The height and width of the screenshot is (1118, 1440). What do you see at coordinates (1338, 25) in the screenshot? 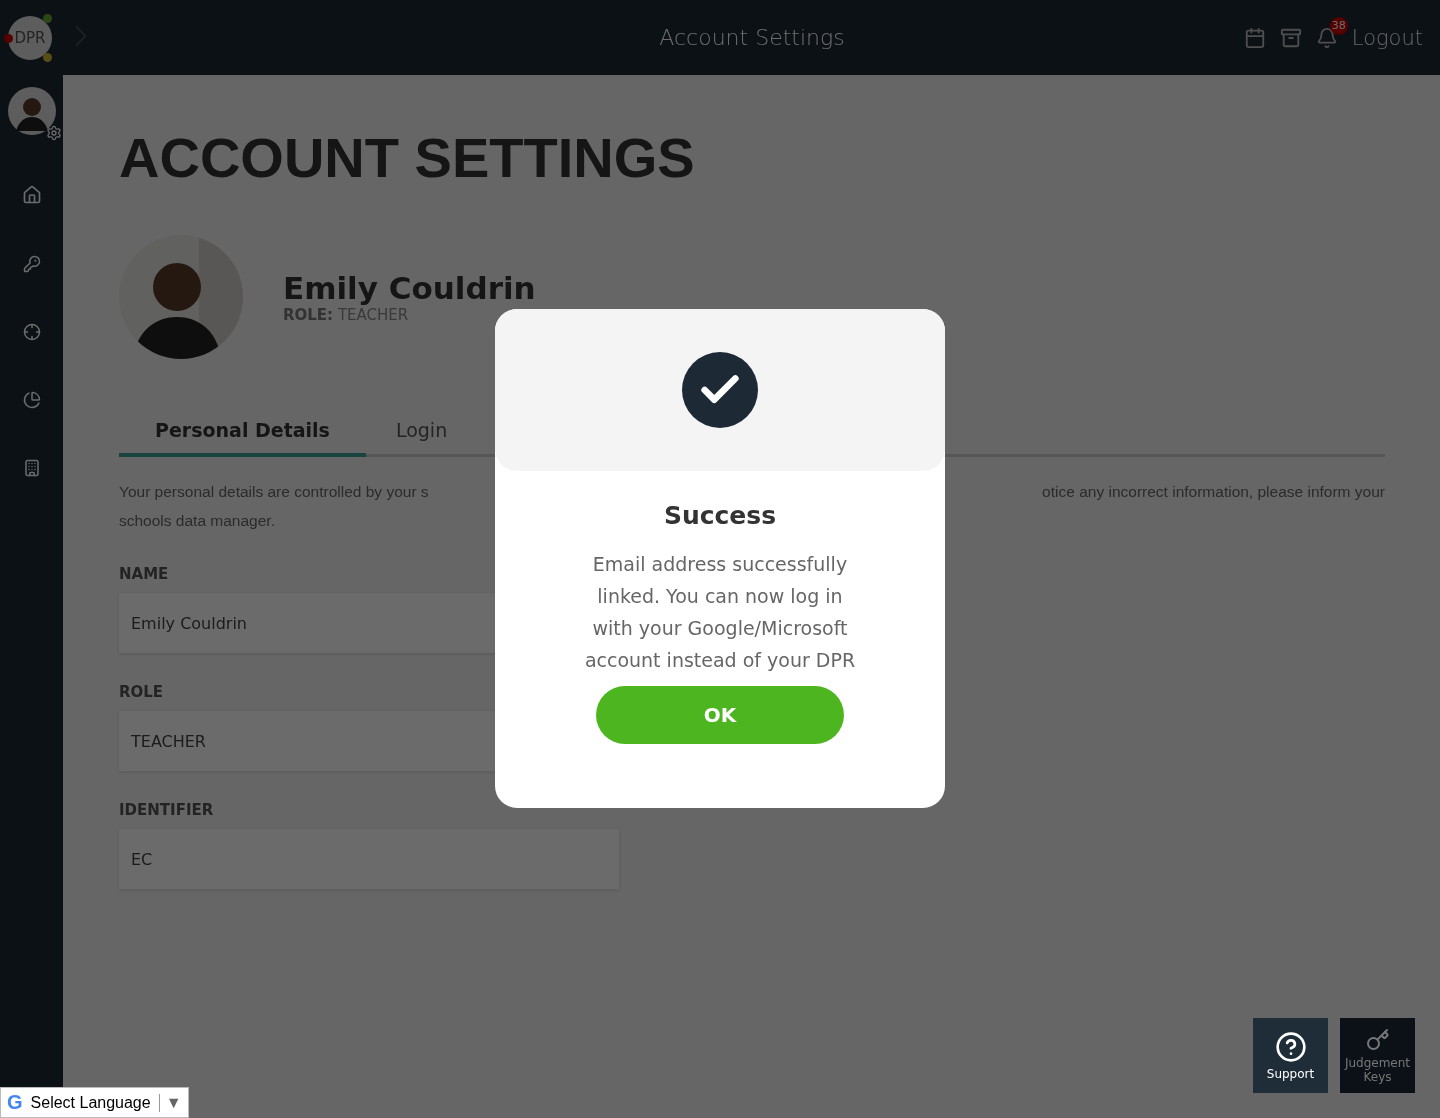
I see `notification-count: 38` at bounding box center [1338, 25].